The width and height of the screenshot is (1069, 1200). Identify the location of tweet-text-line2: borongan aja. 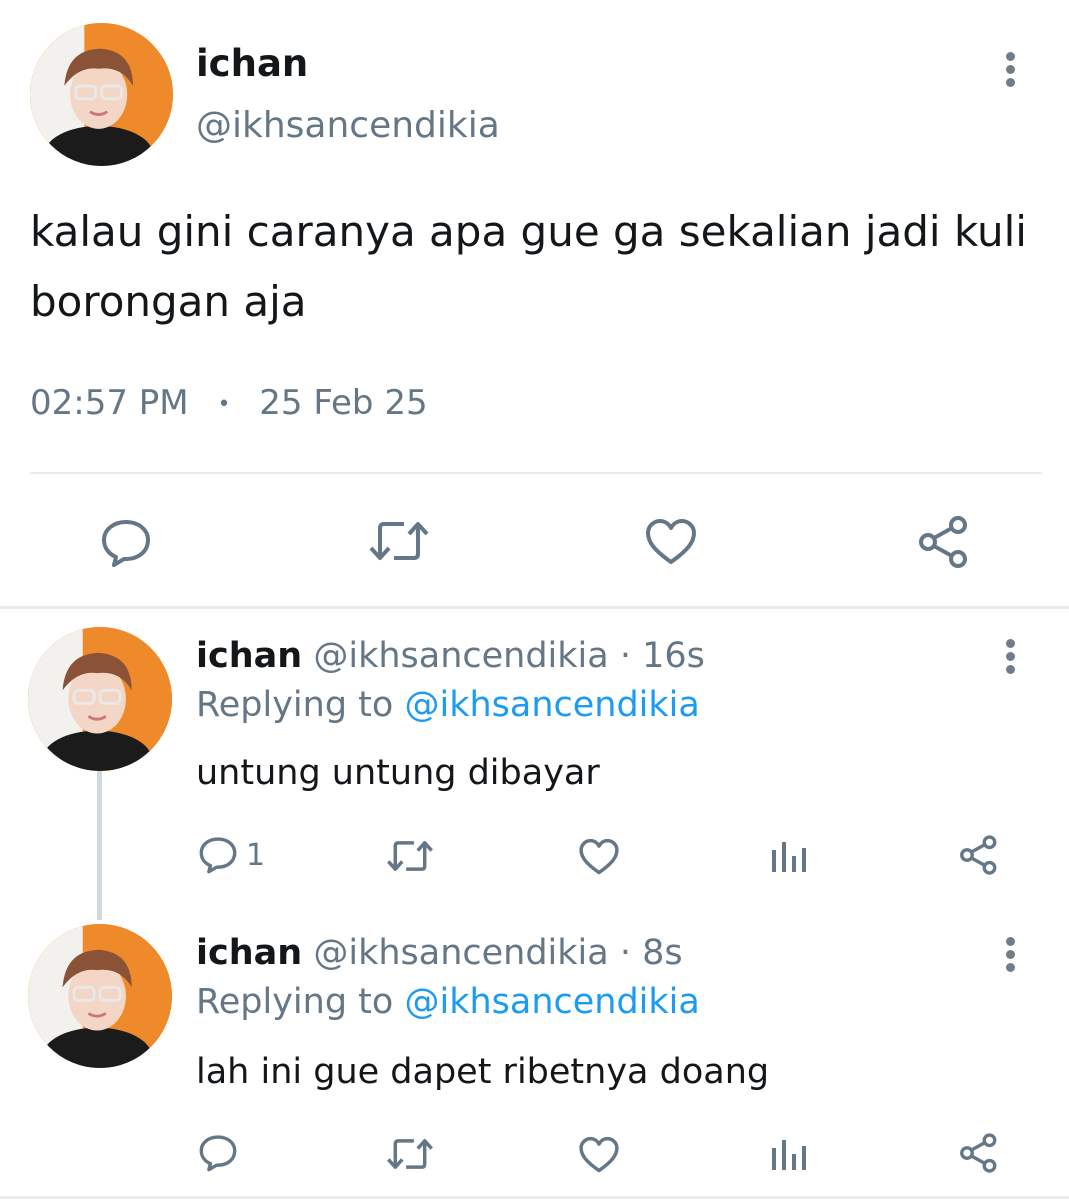
(168, 301).